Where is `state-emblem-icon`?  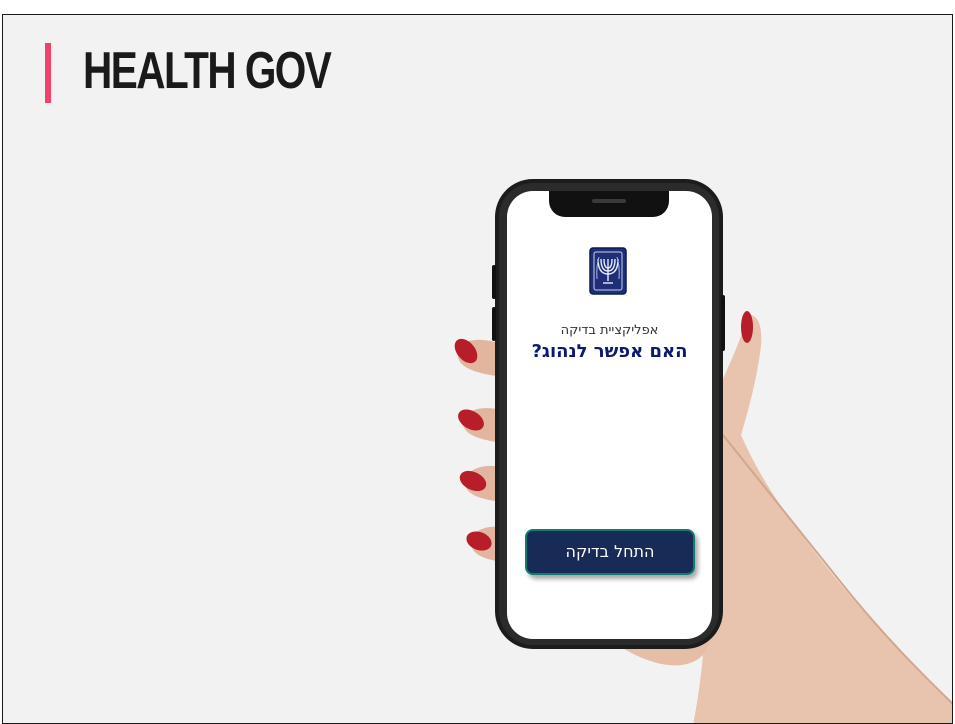
state-emblem-icon is located at coordinates (608, 271).